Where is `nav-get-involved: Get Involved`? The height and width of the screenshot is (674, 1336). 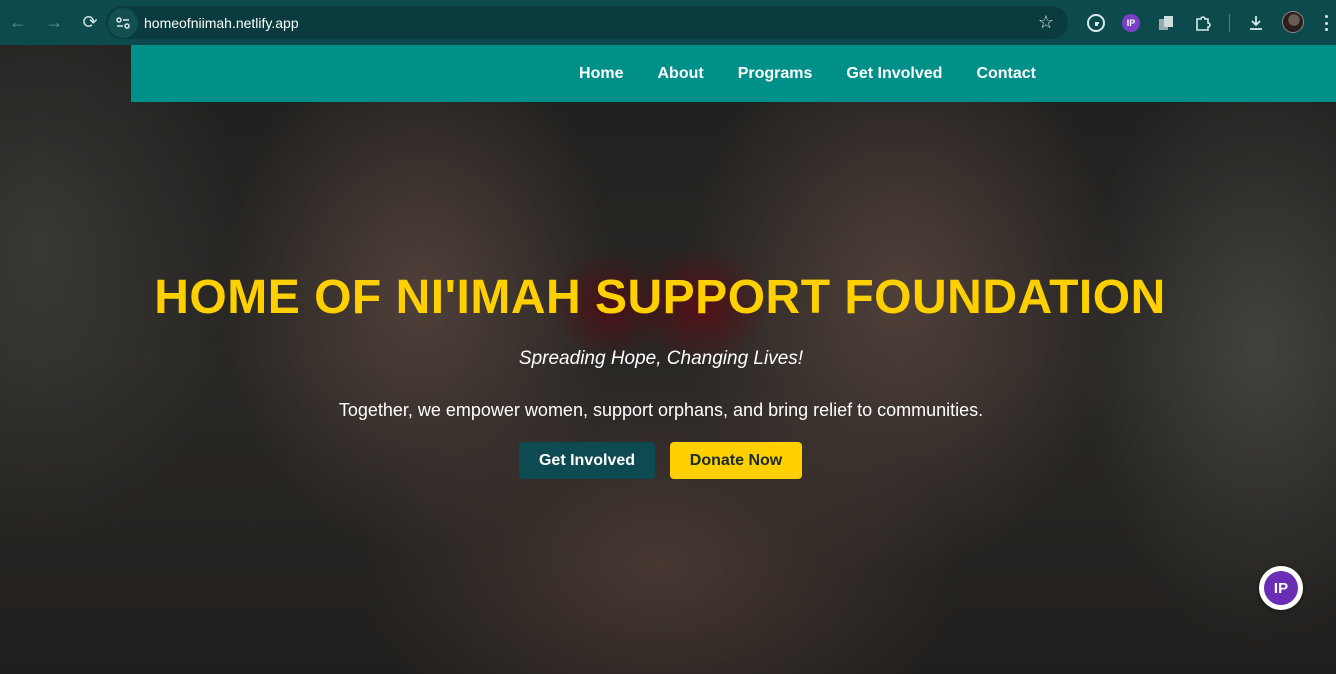
nav-get-involved: Get Involved is located at coordinates (894, 74).